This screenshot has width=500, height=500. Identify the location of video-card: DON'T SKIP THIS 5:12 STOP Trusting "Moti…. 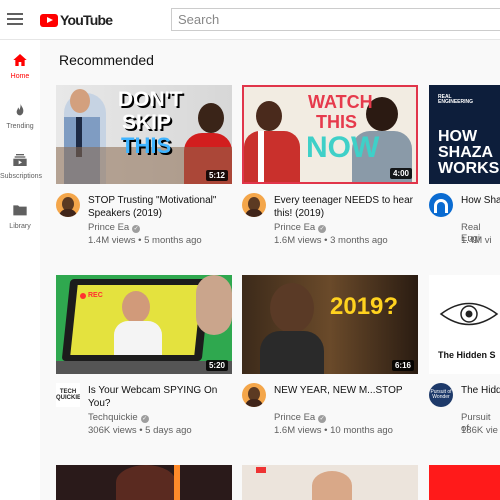
(144, 170).